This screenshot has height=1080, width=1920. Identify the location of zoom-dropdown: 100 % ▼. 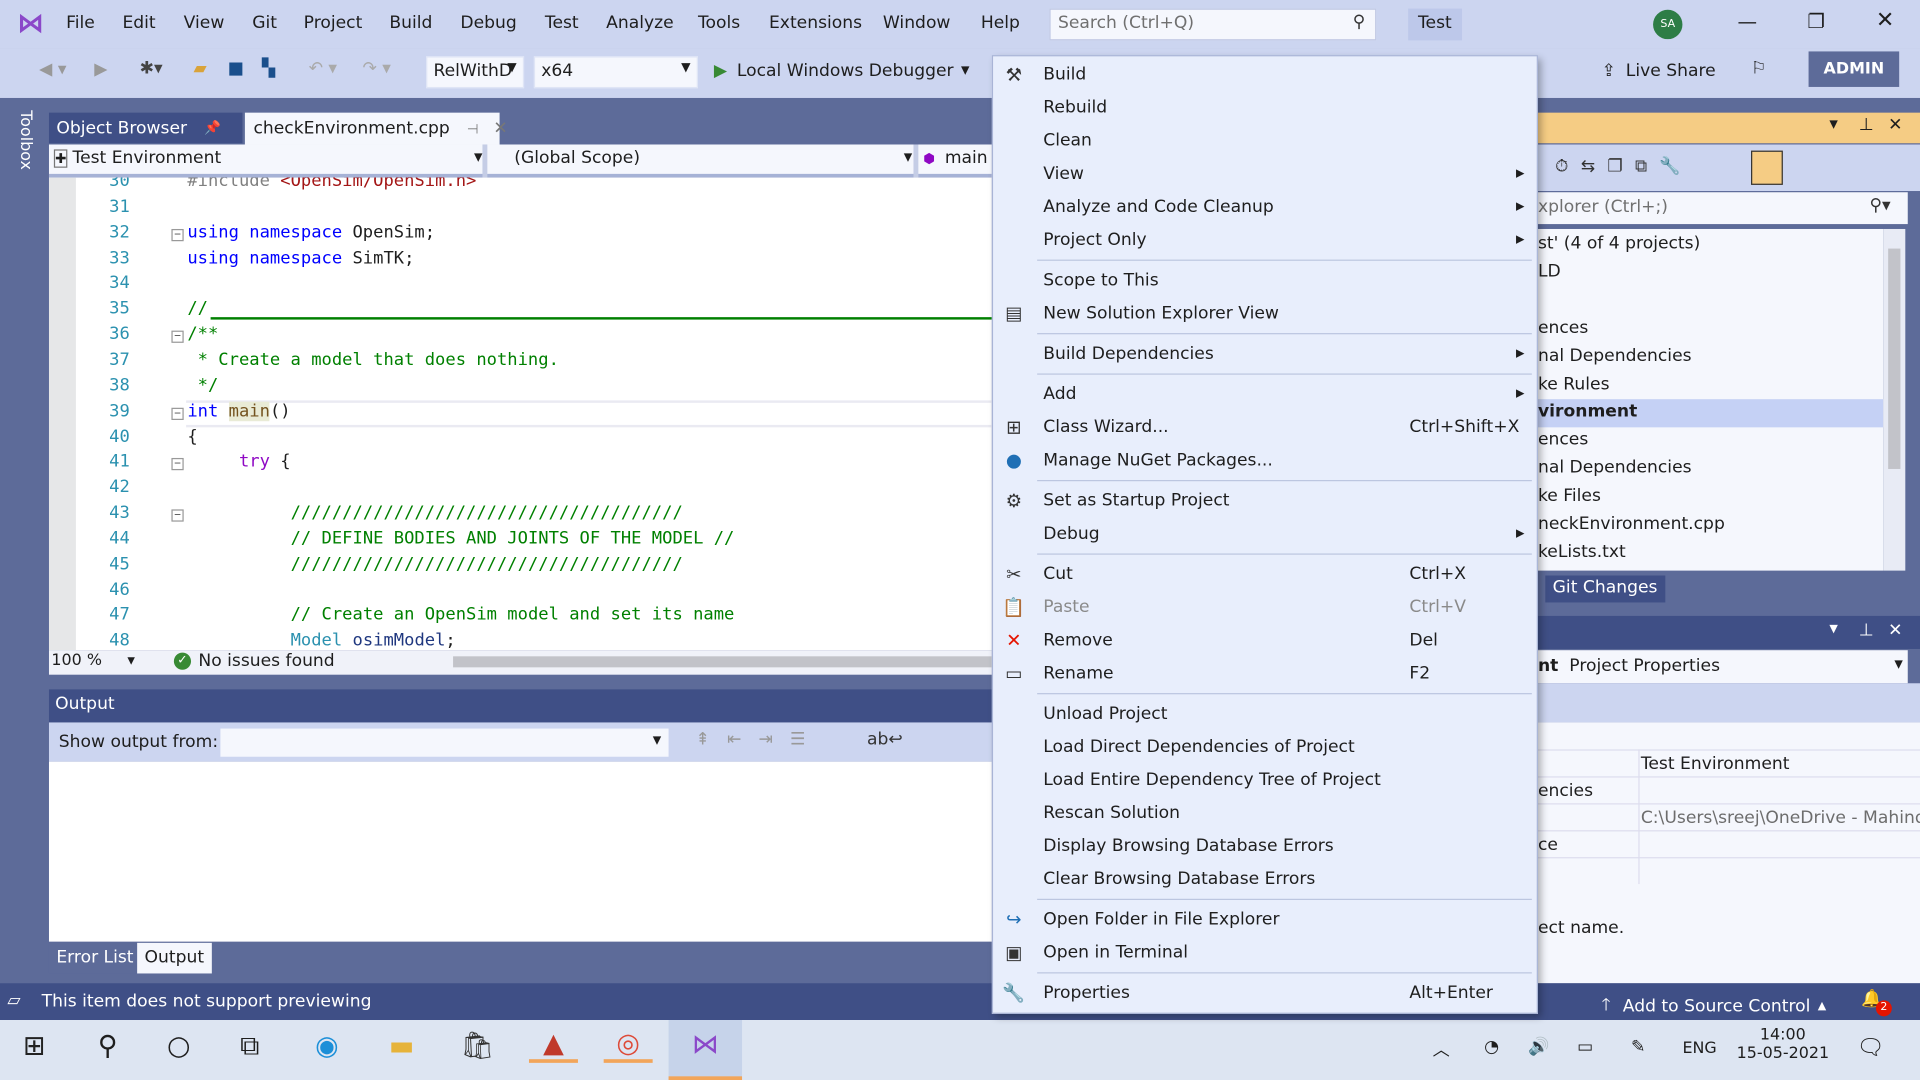
(94, 660).